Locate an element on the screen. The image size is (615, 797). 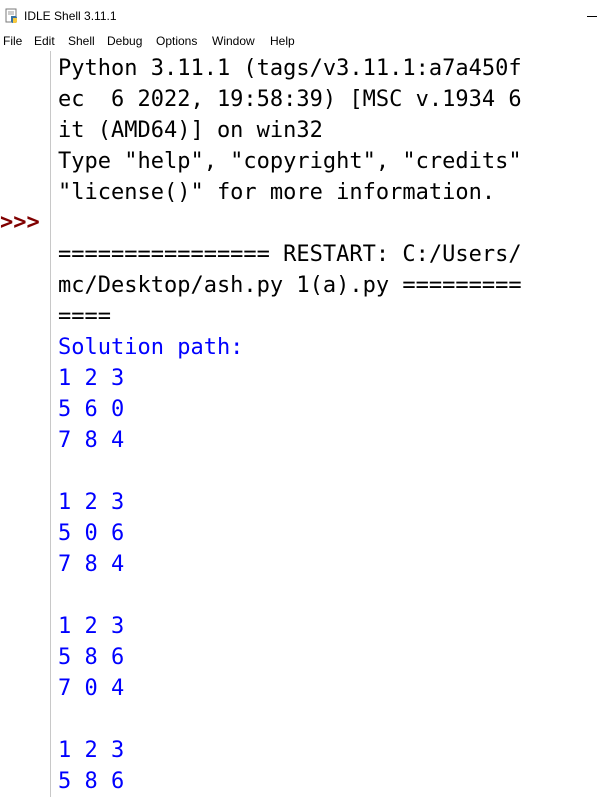
menu-edit: Edit is located at coordinates (44, 41).